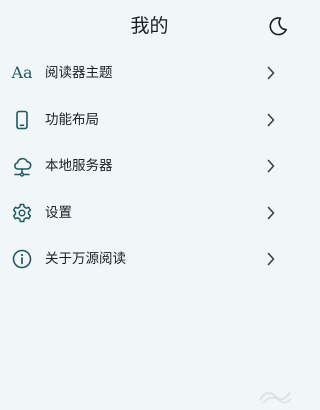 This screenshot has height=410, width=320. I want to click on menu-item-label: 本地服务器, so click(79, 166).